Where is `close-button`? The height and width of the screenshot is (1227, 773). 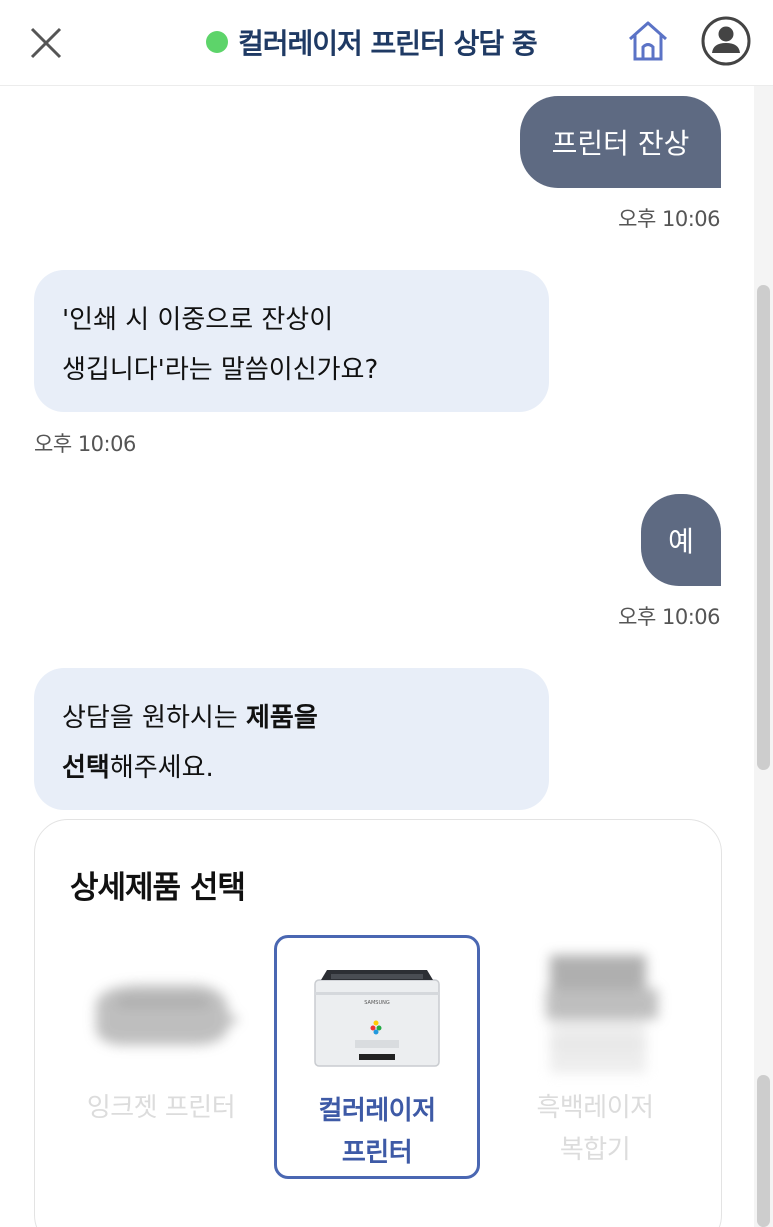
close-button is located at coordinates (46, 43).